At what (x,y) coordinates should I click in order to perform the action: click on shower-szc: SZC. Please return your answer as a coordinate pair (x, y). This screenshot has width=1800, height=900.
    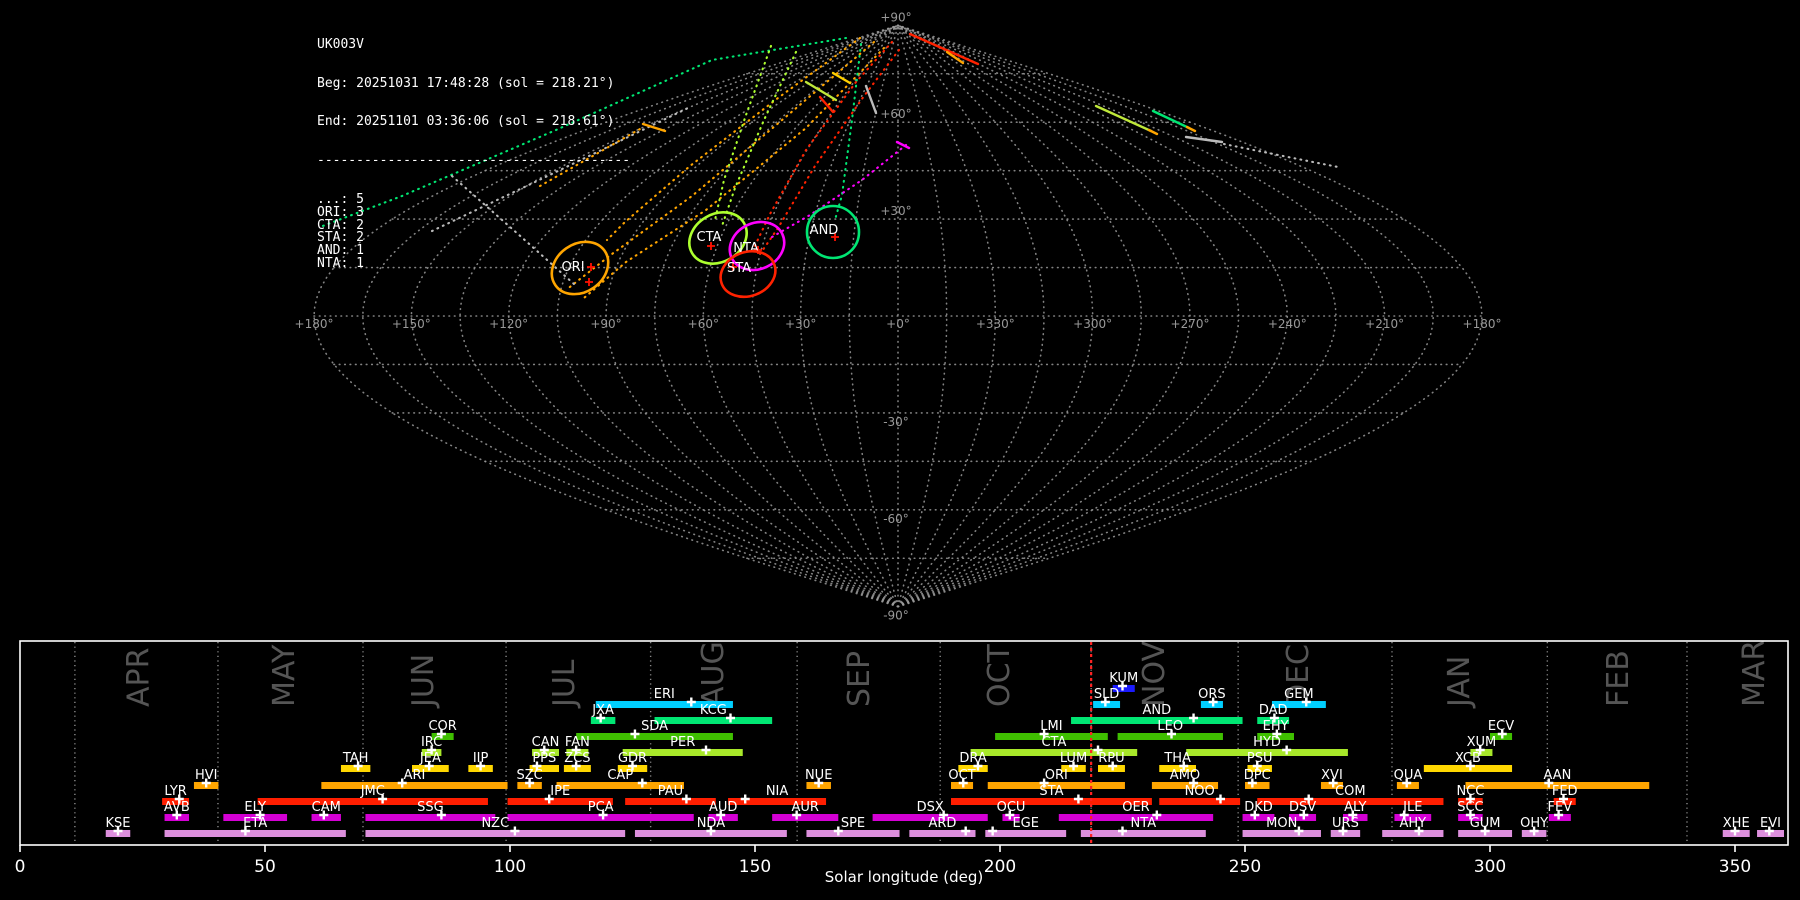
    Looking at the image, I should click on (529, 778).